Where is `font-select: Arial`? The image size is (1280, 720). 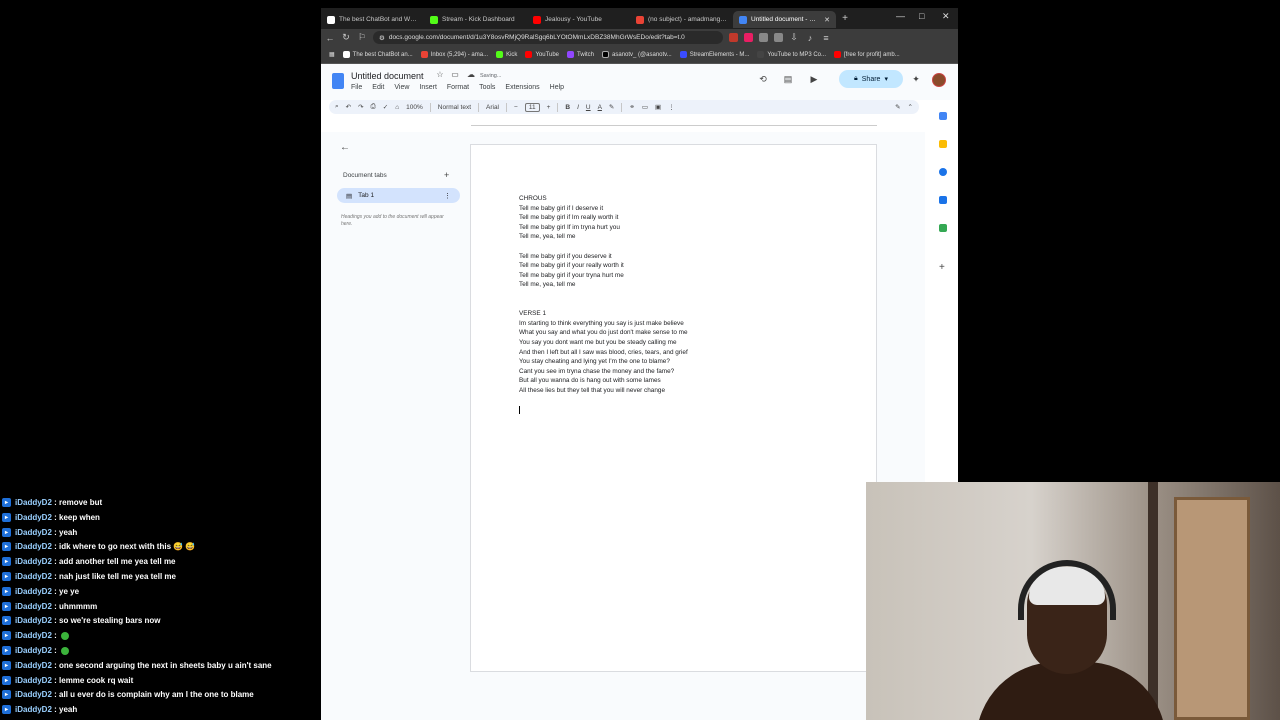
font-select: Arial is located at coordinates (492, 107).